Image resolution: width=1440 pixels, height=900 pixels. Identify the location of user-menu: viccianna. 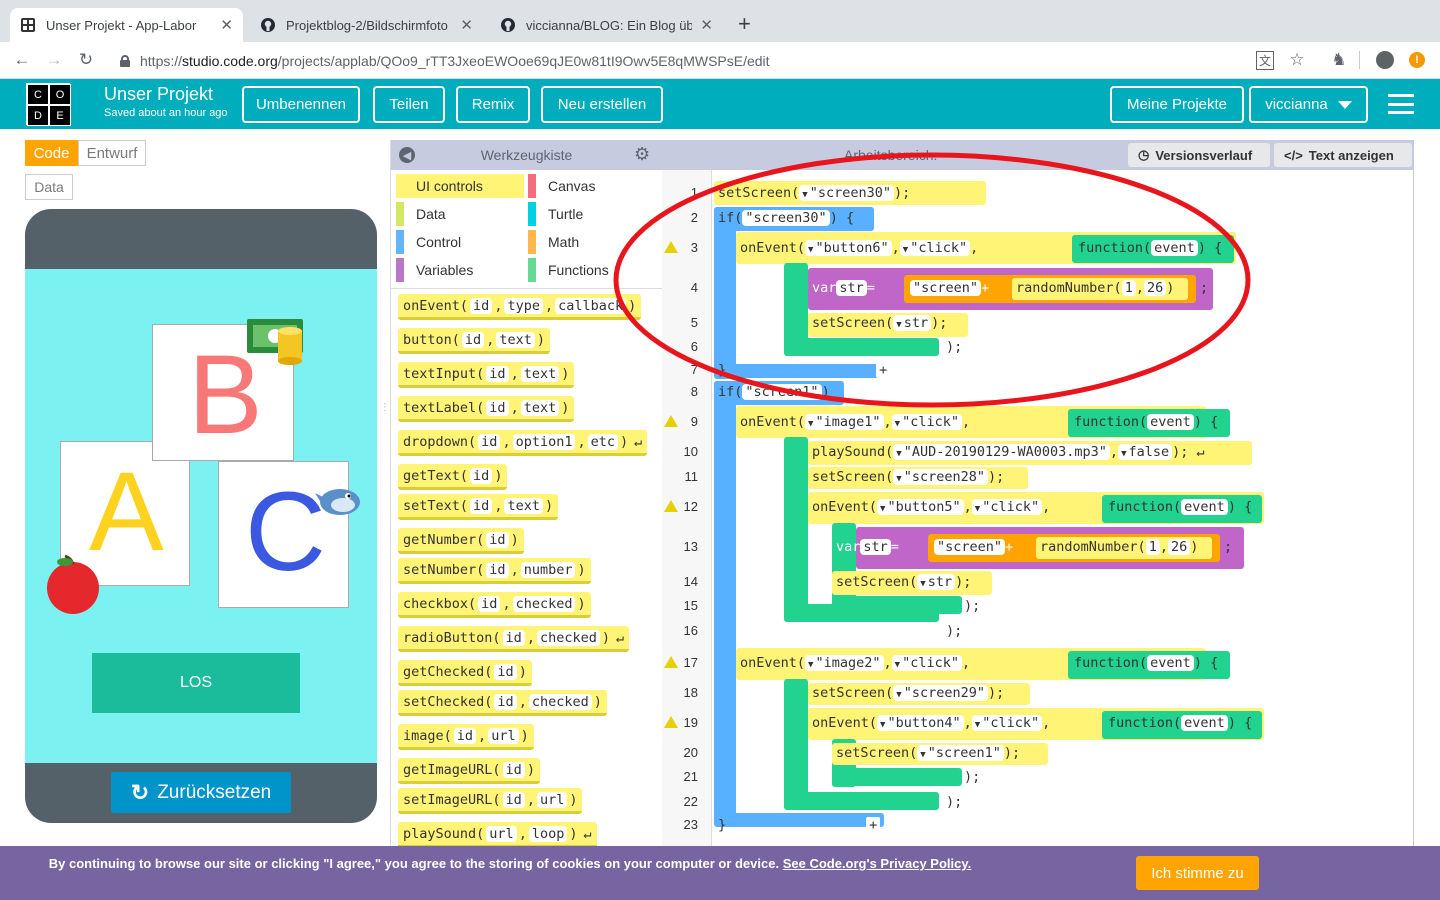
(1308, 104).